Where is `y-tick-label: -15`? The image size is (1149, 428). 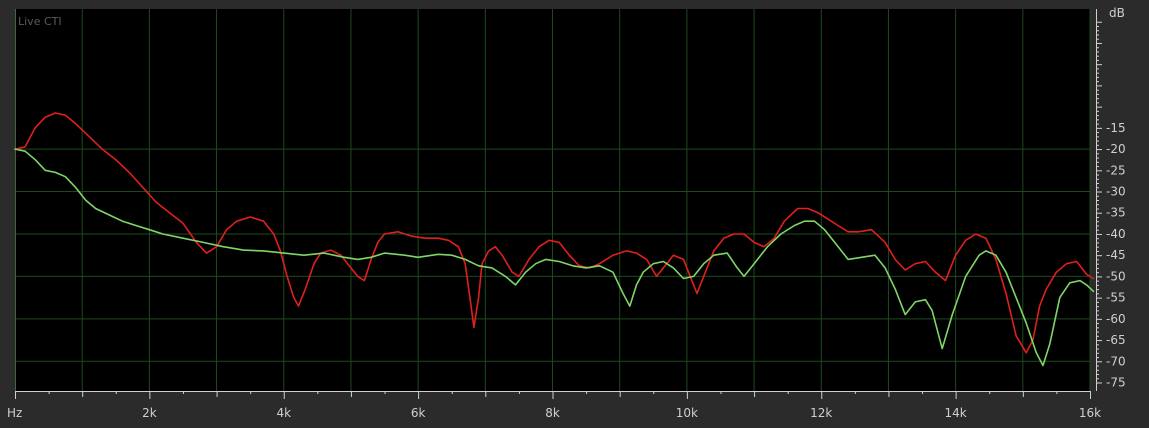
y-tick-label: -15 is located at coordinates (1116, 128).